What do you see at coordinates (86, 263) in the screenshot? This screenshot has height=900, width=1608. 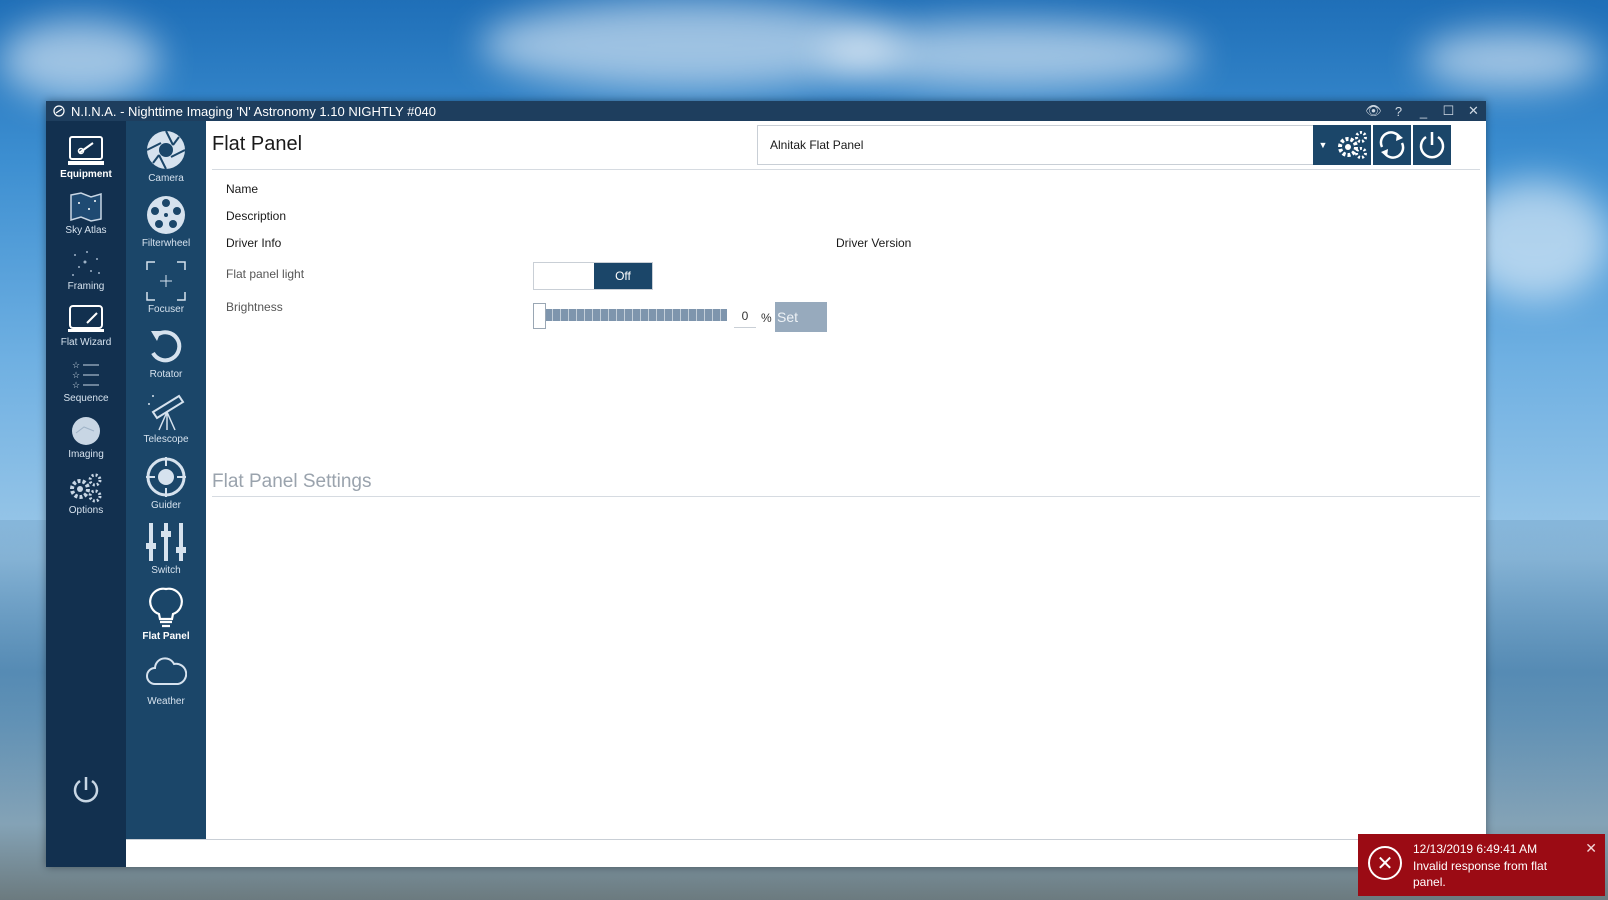 I see `framing-icon` at bounding box center [86, 263].